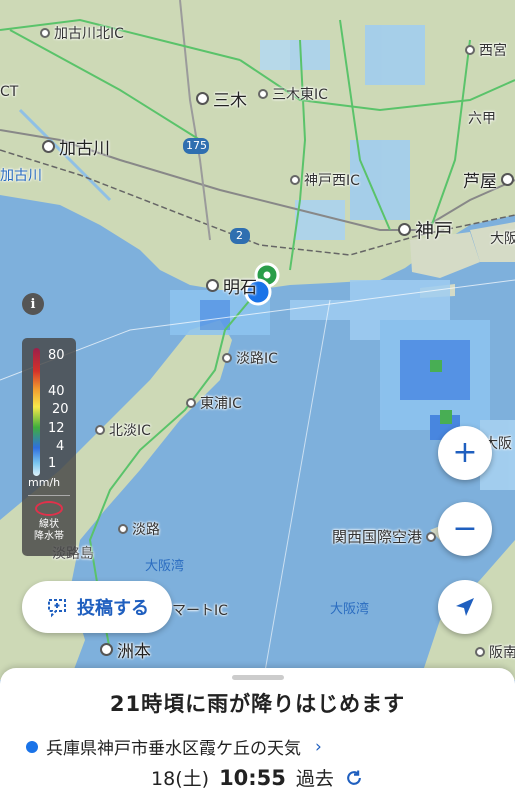 The height and width of the screenshot is (800, 515). What do you see at coordinates (200, 611) in the screenshot?
I see `place-mart-ic: マートIC` at bounding box center [200, 611].